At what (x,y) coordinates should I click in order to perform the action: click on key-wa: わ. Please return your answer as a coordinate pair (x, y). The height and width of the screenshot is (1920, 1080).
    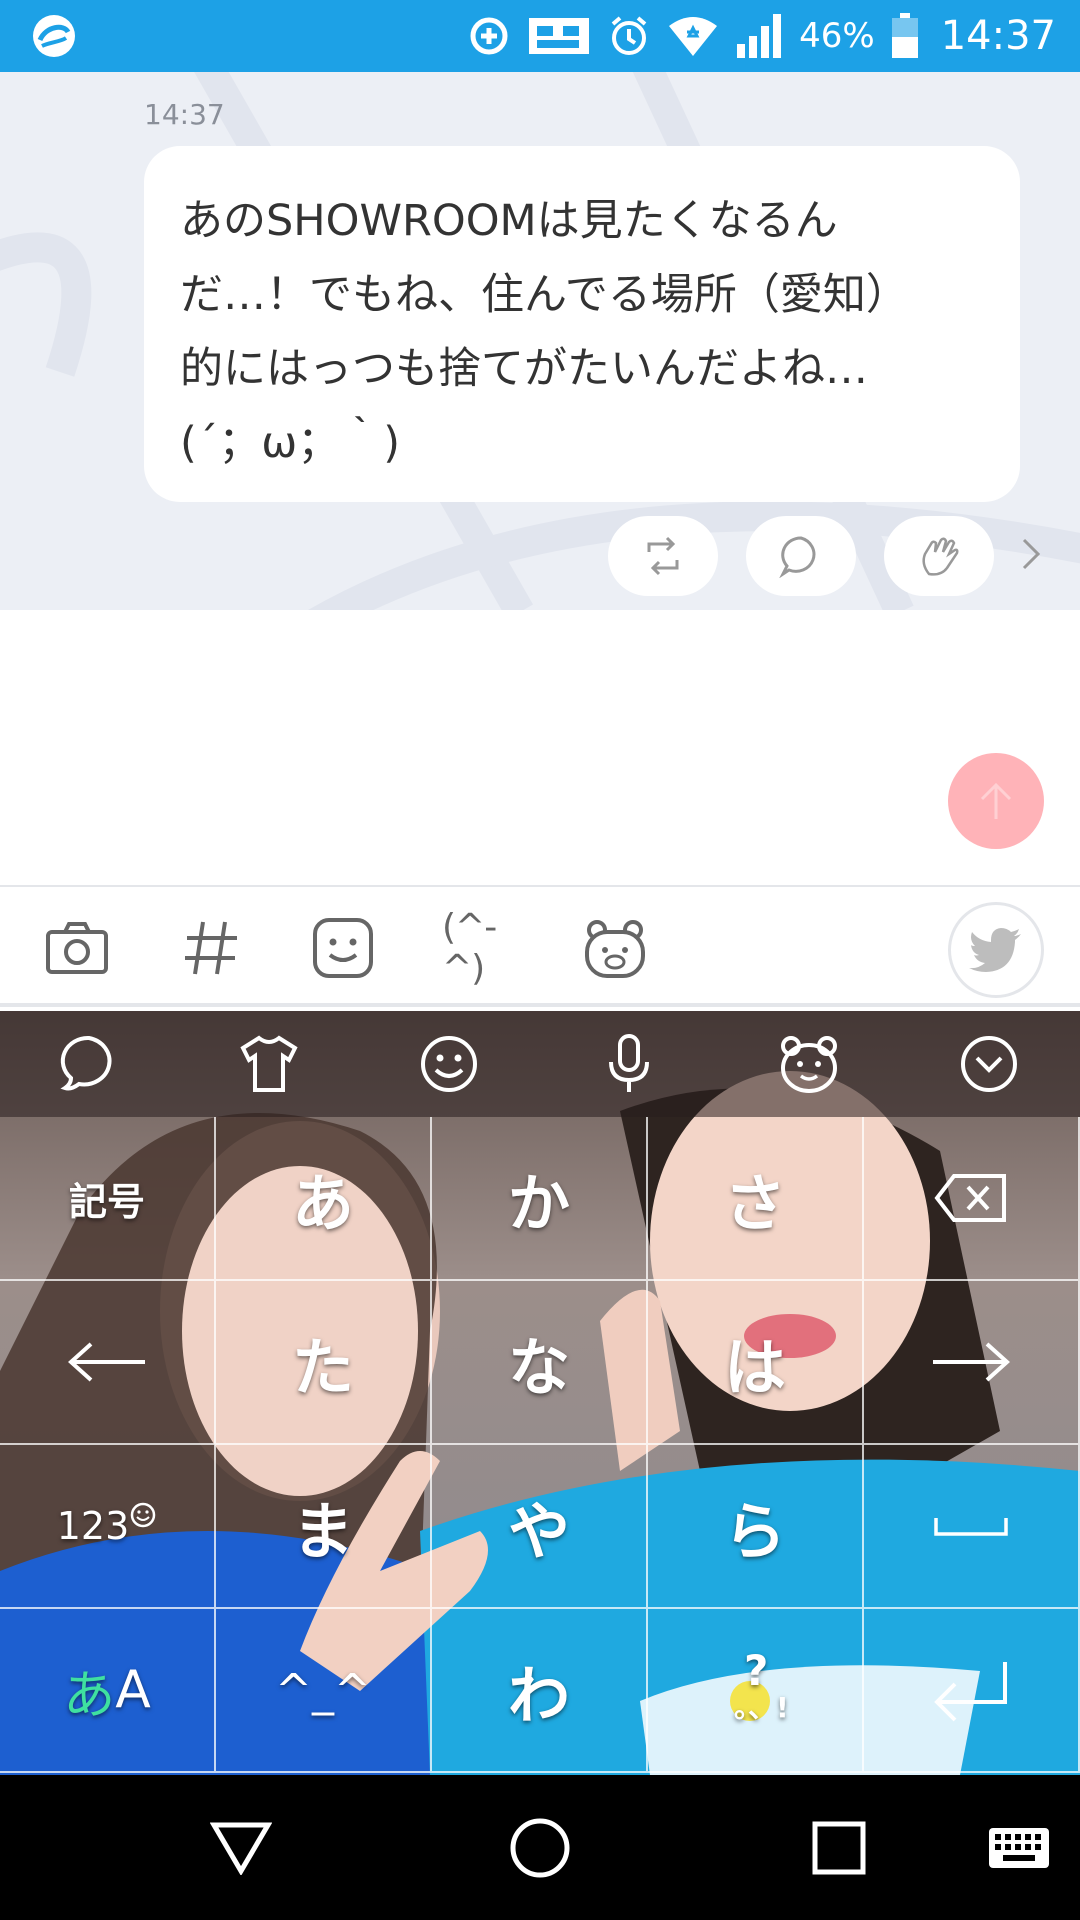
    Looking at the image, I should click on (540, 1691).